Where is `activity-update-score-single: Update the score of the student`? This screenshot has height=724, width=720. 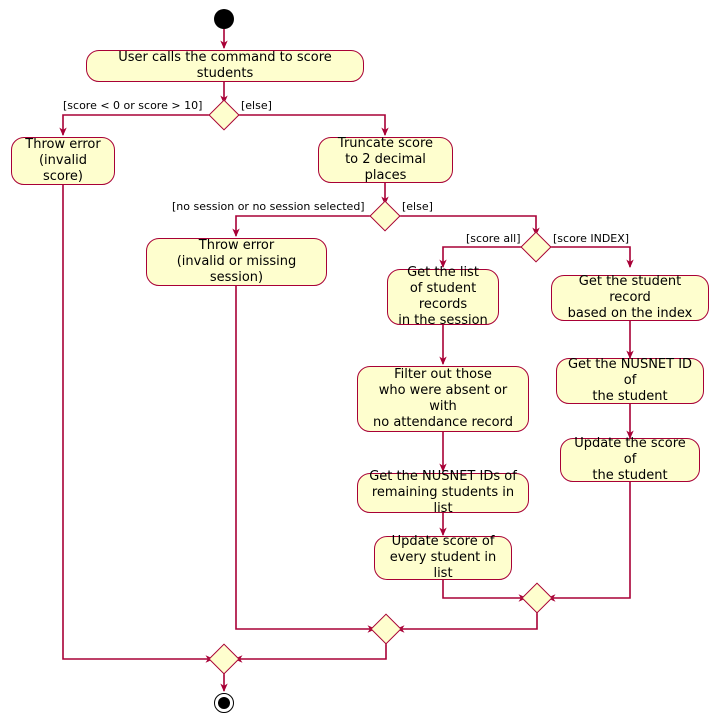
activity-update-score-single: Update the score of the student is located at coordinates (630, 459).